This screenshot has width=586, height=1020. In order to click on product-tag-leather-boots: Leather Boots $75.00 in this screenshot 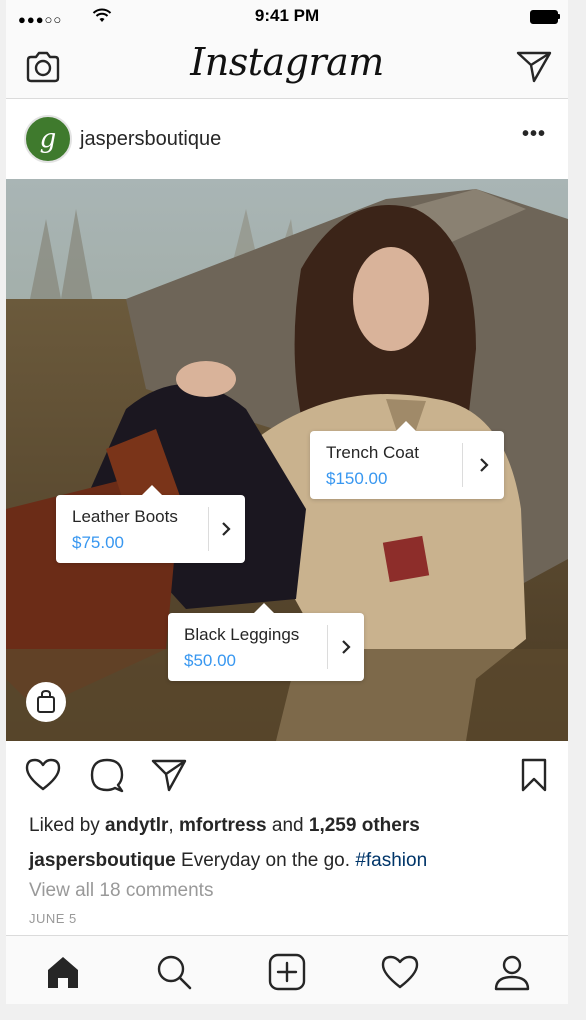, I will do `click(150, 524)`.